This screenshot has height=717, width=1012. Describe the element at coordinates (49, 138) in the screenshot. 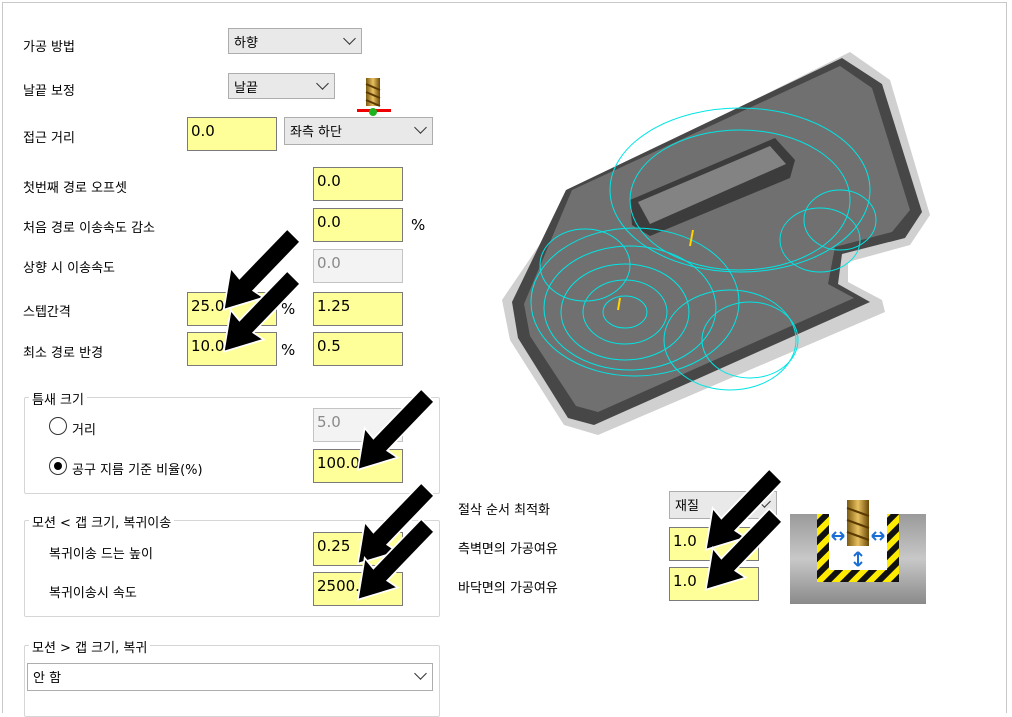

I see `approach-label: 접근 거리` at that location.